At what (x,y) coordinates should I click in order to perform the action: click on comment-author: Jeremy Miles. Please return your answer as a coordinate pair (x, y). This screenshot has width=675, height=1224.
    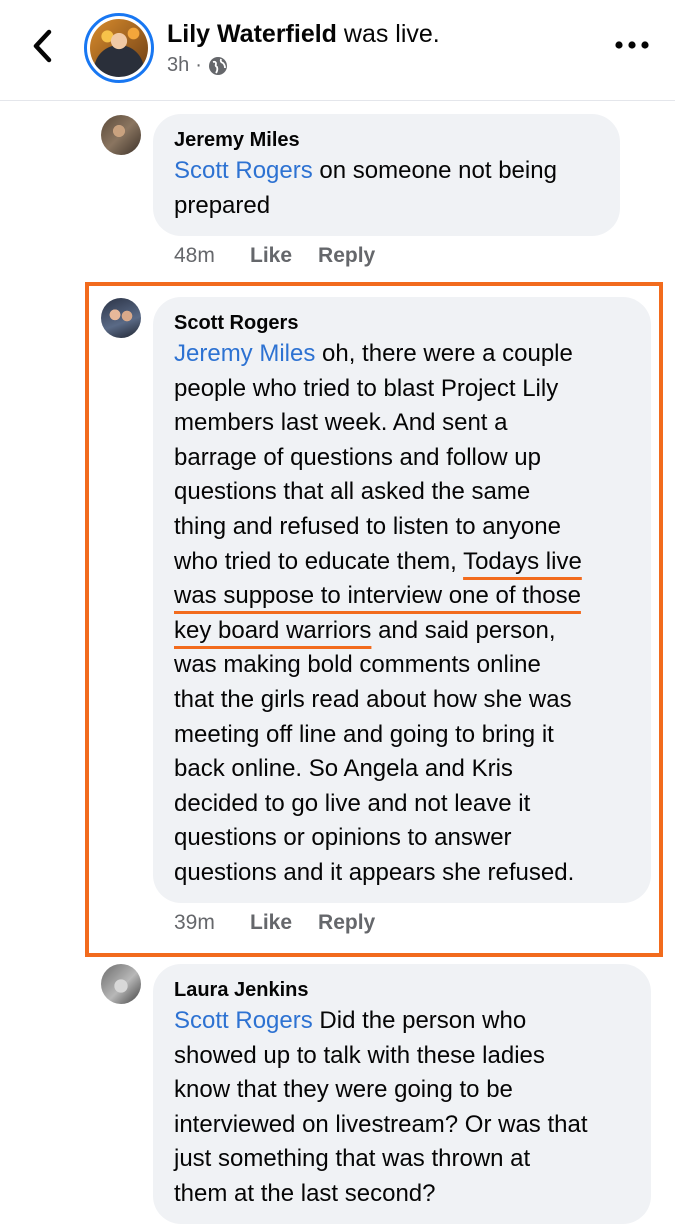
    Looking at the image, I should click on (387, 140).